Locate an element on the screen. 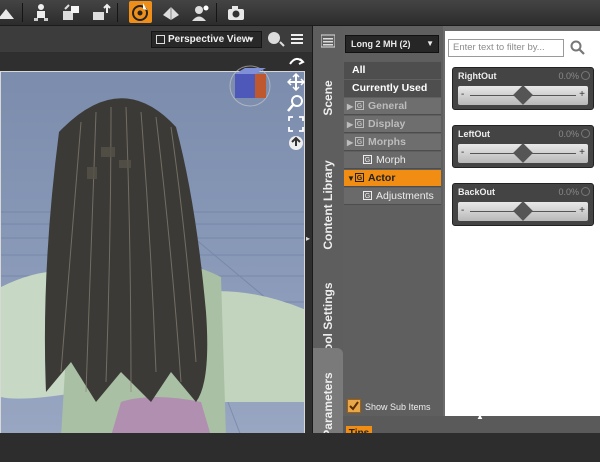 The image size is (600, 462). figure-icon is located at coordinates (41, 12).